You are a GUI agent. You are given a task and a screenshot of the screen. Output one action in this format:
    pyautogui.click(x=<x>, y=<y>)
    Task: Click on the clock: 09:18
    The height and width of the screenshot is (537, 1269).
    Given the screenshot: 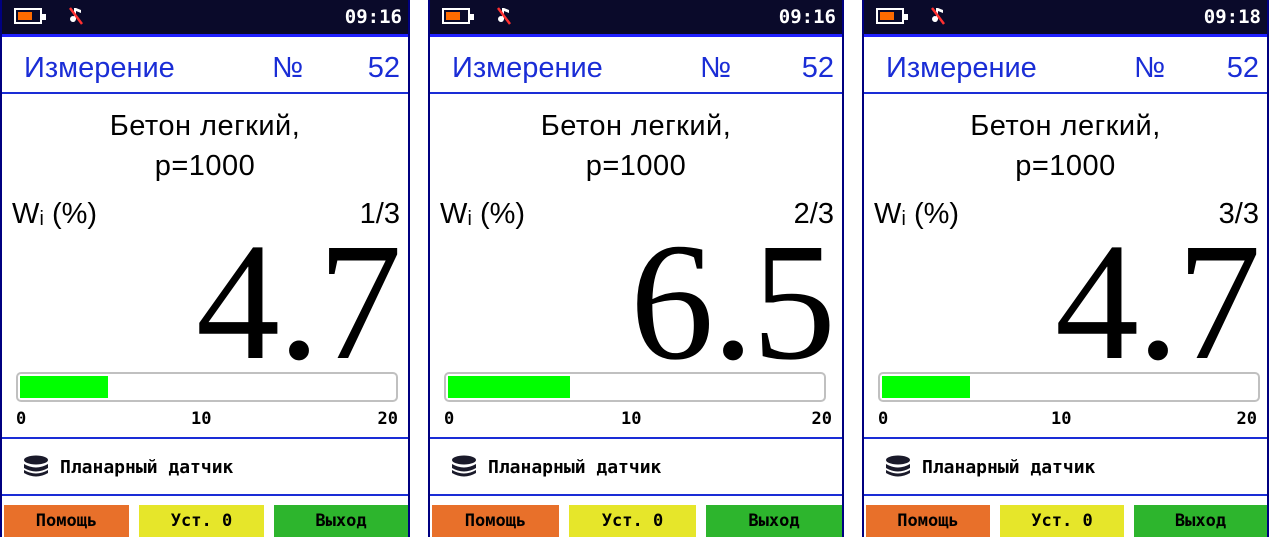 What is the action you would take?
    pyautogui.click(x=1232, y=17)
    